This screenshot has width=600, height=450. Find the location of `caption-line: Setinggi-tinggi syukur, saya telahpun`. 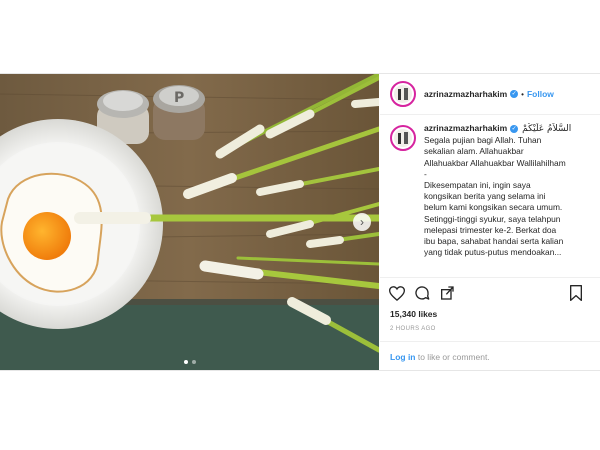

caption-line: Setinggi-tinggi syukur, saya telahpun is located at coordinates (492, 218).